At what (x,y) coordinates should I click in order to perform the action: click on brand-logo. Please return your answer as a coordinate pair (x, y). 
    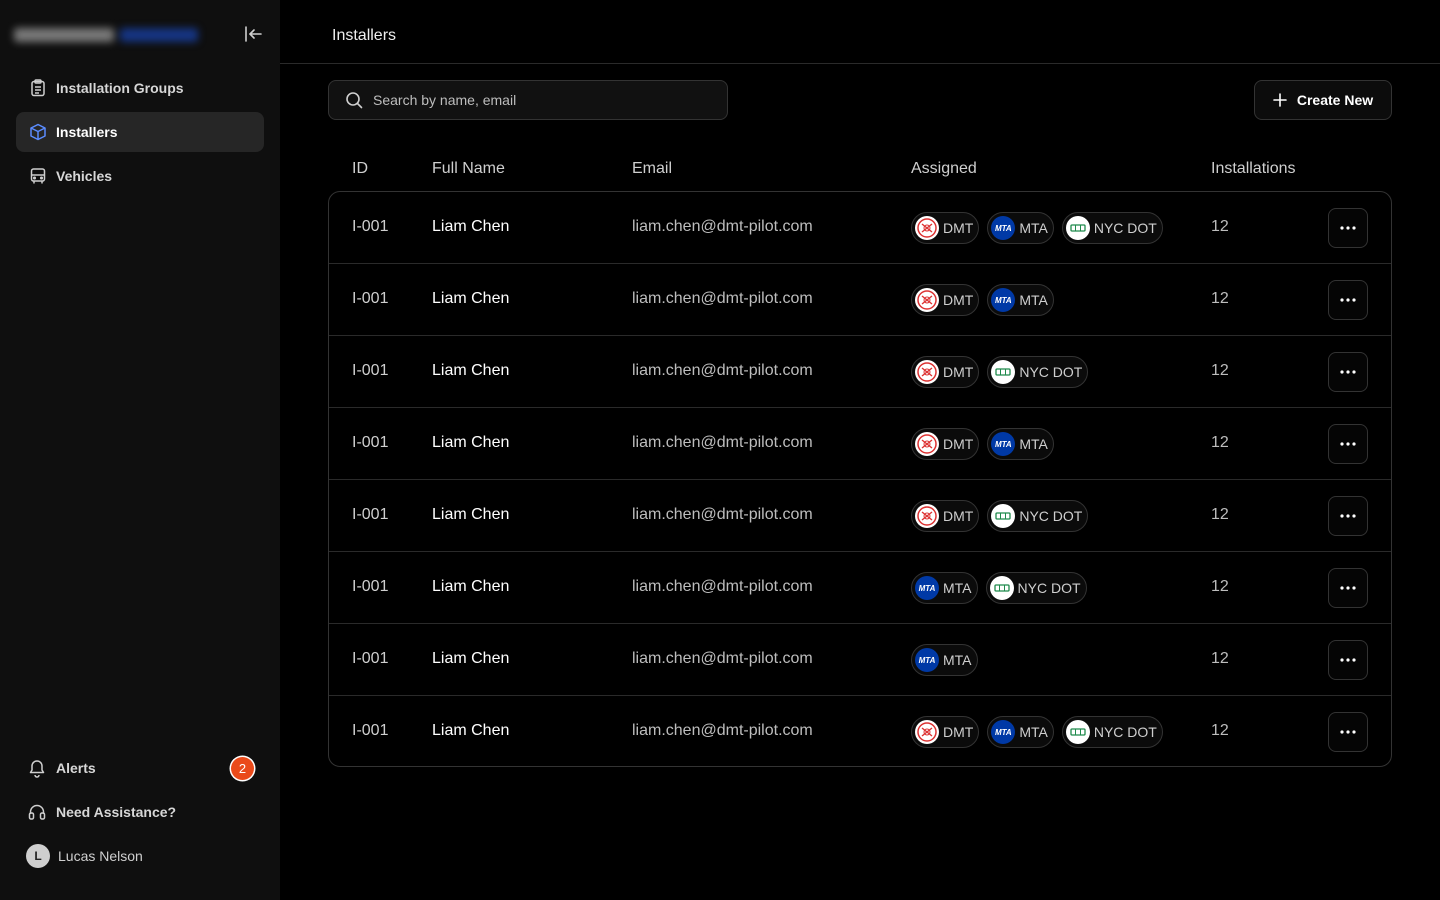
    Looking at the image, I should click on (107, 35).